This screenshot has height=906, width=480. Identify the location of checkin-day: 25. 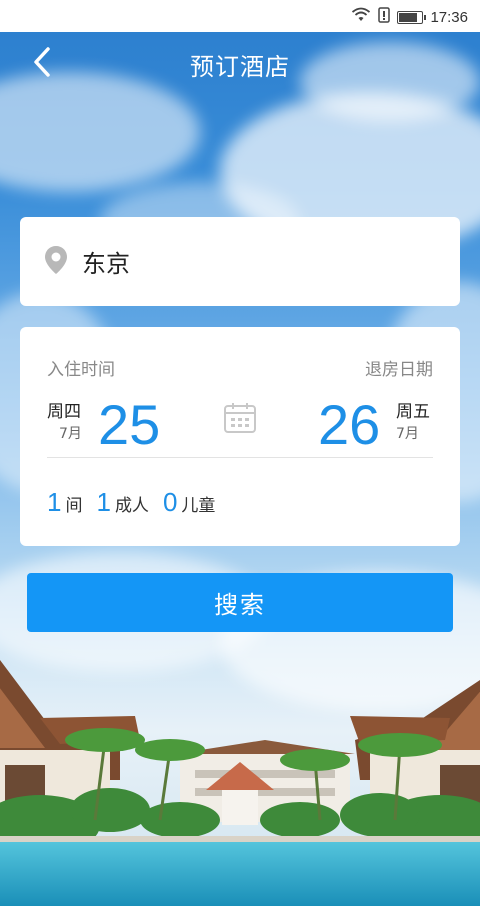
(129, 424).